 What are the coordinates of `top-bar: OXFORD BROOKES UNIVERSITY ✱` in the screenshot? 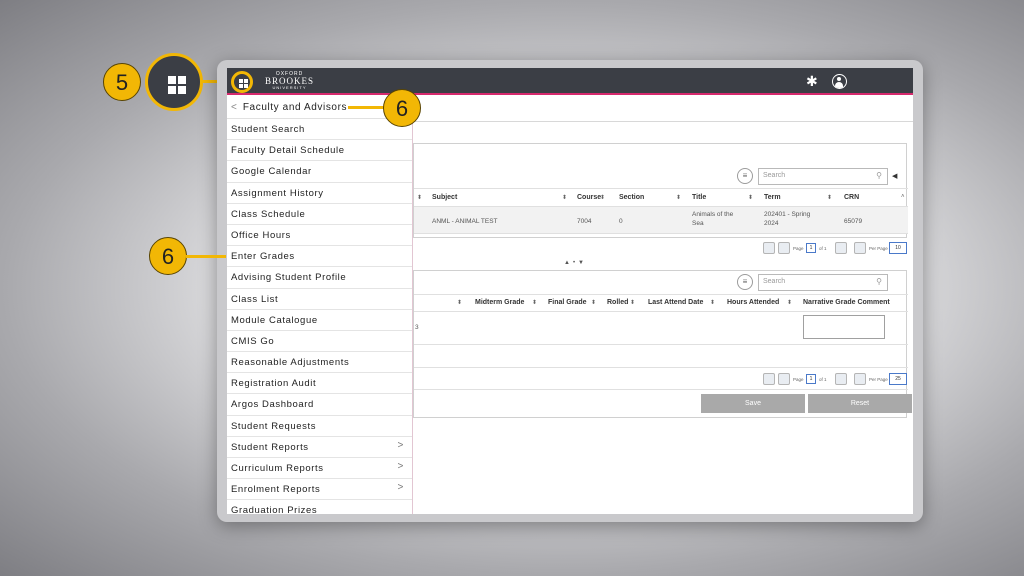 It's located at (570, 81).